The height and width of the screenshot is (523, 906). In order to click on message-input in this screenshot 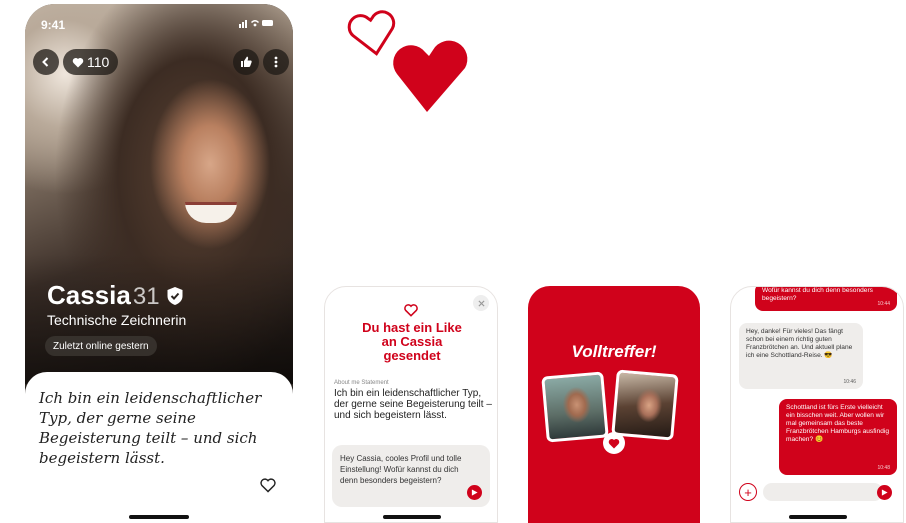, I will do `click(823, 492)`.